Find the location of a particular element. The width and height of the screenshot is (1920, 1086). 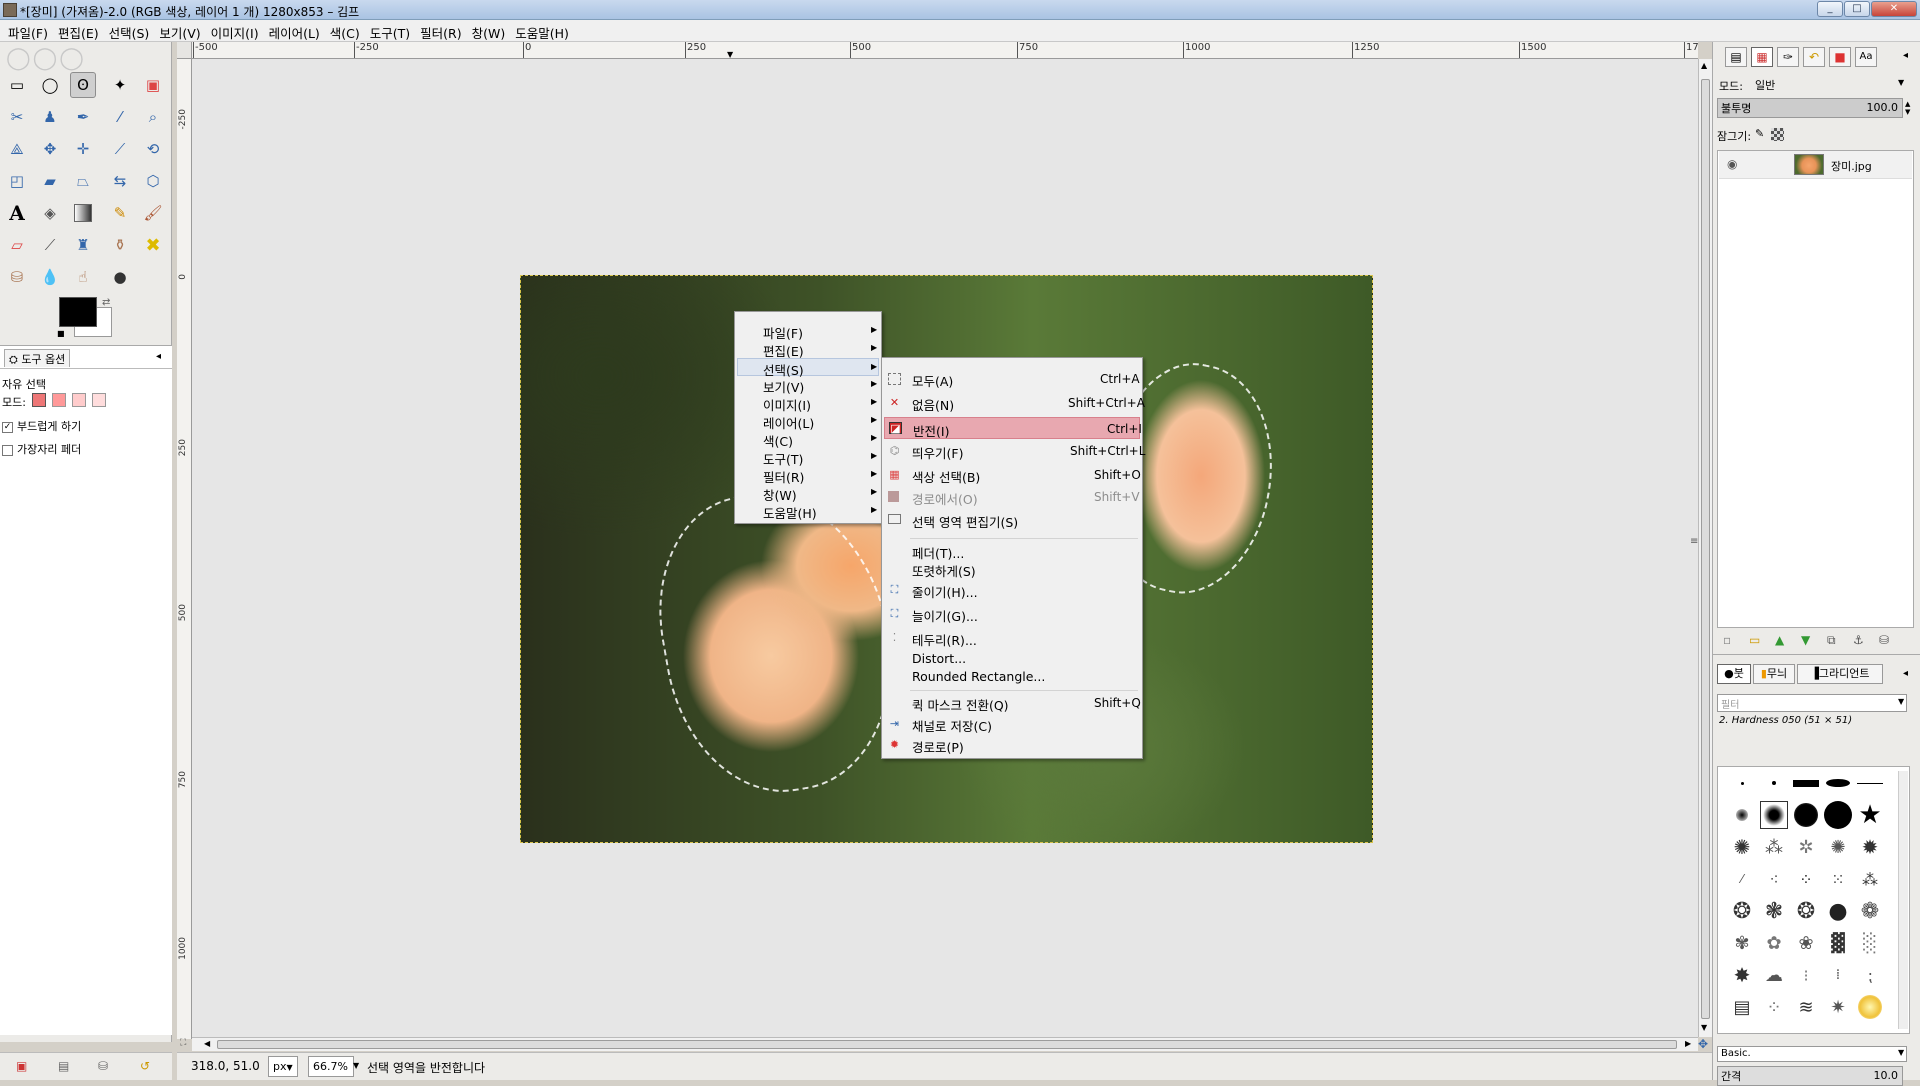

brush-filter-input: 필터 is located at coordinates (1812, 703).